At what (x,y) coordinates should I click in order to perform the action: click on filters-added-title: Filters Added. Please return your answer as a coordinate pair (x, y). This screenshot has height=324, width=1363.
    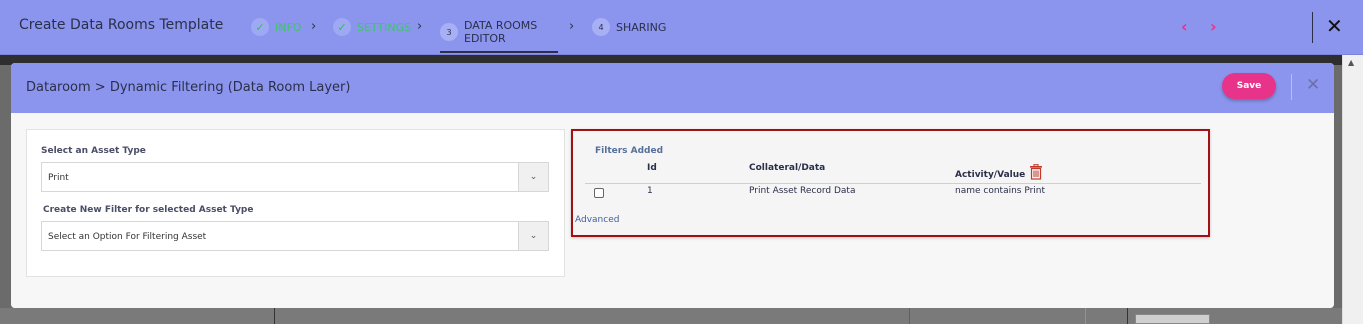
    Looking at the image, I should click on (629, 151).